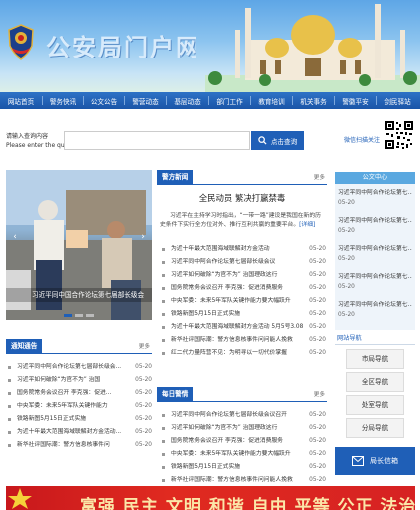 Image resolution: width=420 pixels, height=510 pixels. What do you see at coordinates (80, 432) in the screenshot?
I see `list-item: 为近十年最大范围海域联解封方金活动... 05-20` at bounding box center [80, 432].